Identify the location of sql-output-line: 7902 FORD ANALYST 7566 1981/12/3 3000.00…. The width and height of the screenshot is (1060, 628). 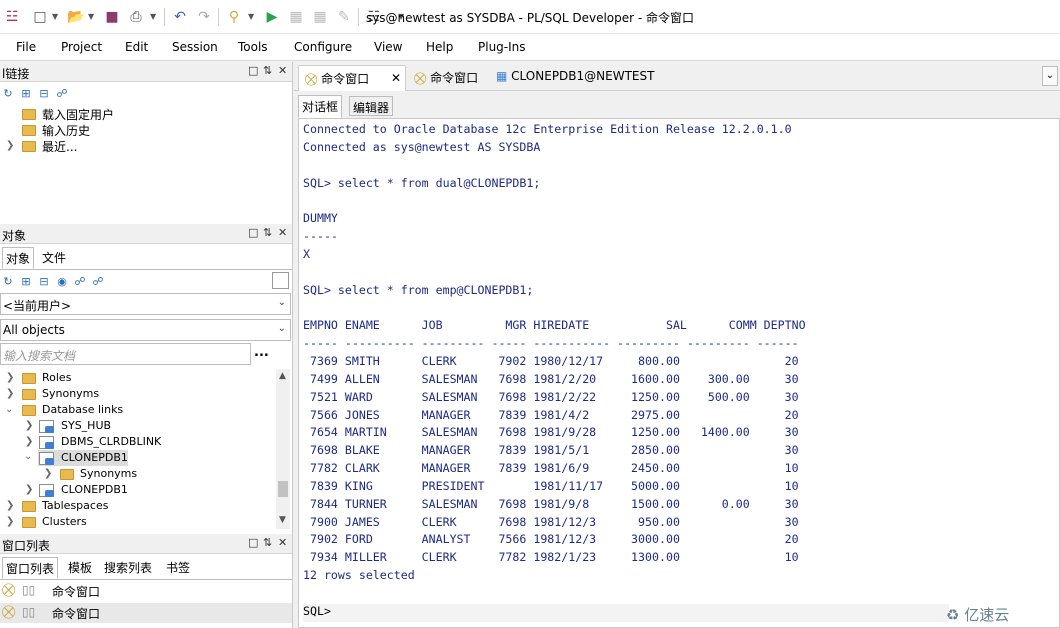
(551, 539).